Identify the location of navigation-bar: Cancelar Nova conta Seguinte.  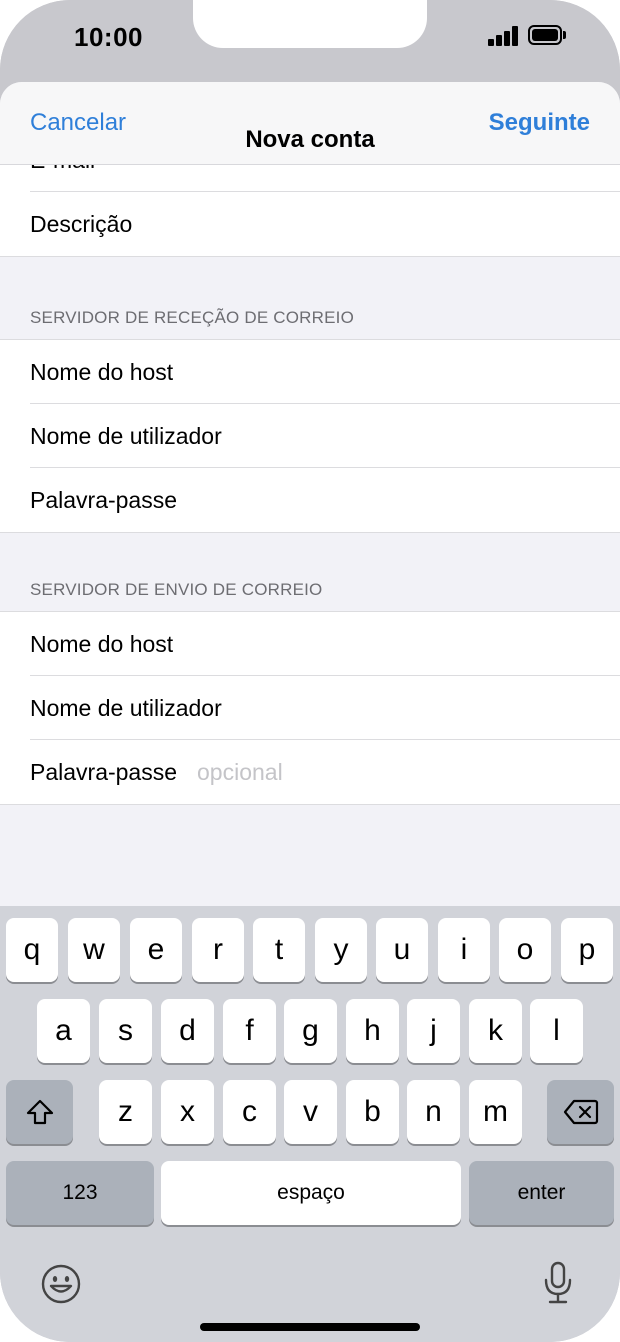
(310, 123).